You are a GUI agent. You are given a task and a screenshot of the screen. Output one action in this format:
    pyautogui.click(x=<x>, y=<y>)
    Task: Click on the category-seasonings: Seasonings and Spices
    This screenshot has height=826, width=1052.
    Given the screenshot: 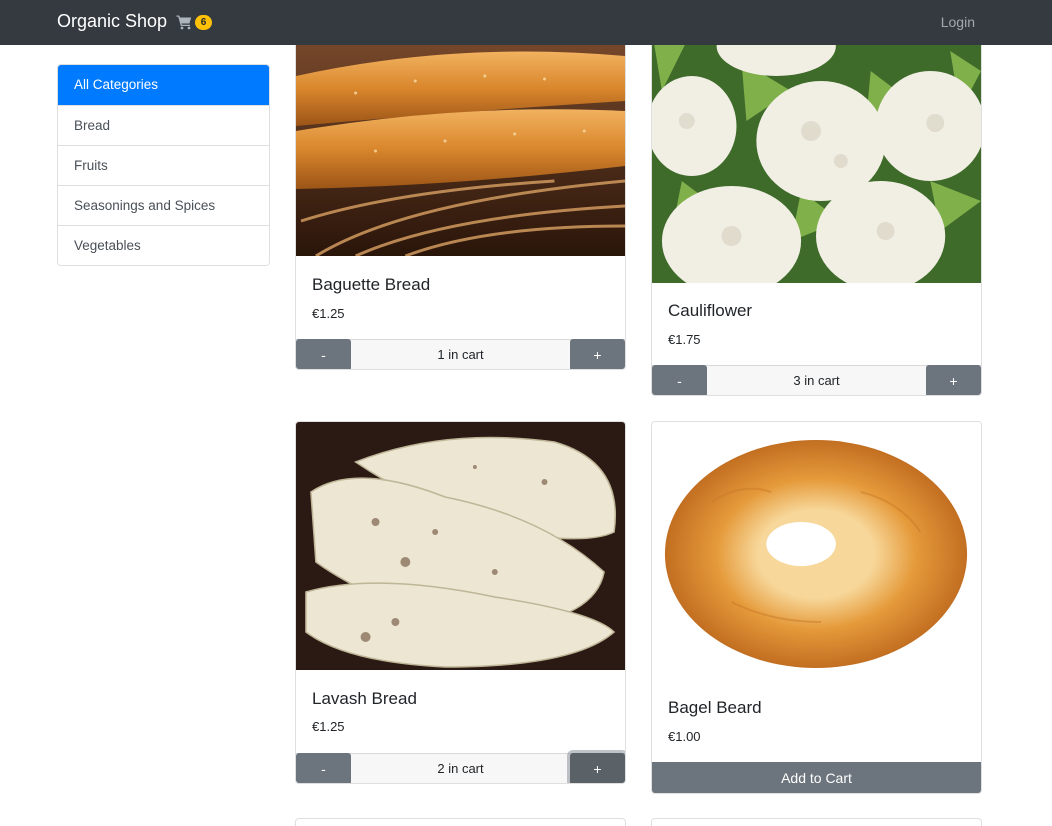 What is the action you would take?
    pyautogui.click(x=163, y=205)
    